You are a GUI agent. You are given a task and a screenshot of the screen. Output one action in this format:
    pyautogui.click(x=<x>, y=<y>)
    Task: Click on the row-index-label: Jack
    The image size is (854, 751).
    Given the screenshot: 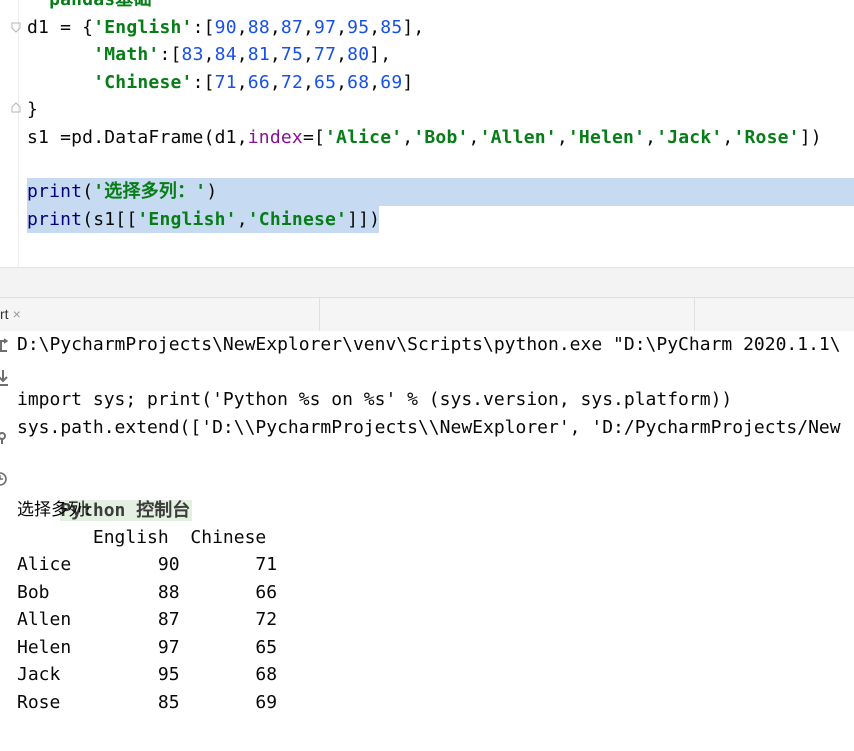 What is the action you would take?
    pyautogui.click(x=50, y=675)
    